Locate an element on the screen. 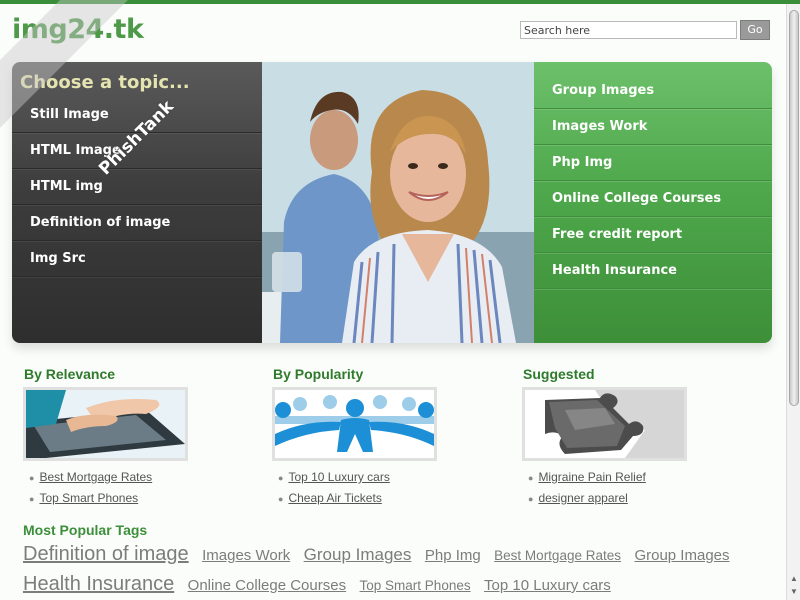 This screenshot has height=600, width=800. section-title: Suggested is located at coordinates (559, 374).